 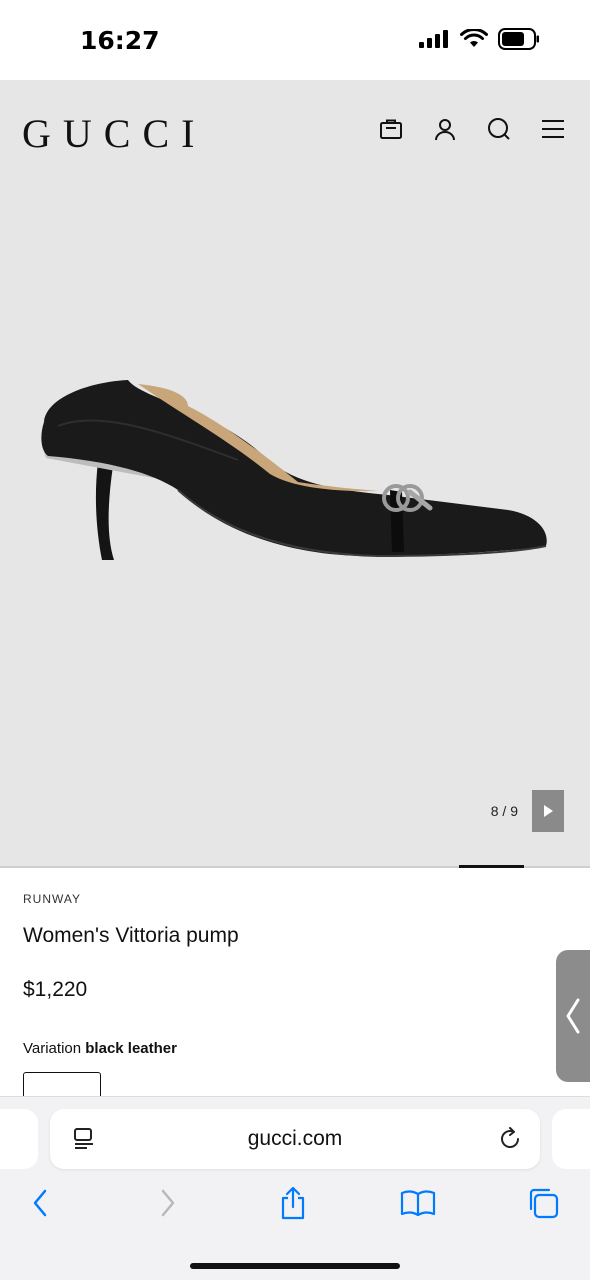 I want to click on share-button, so click(x=293, y=1203).